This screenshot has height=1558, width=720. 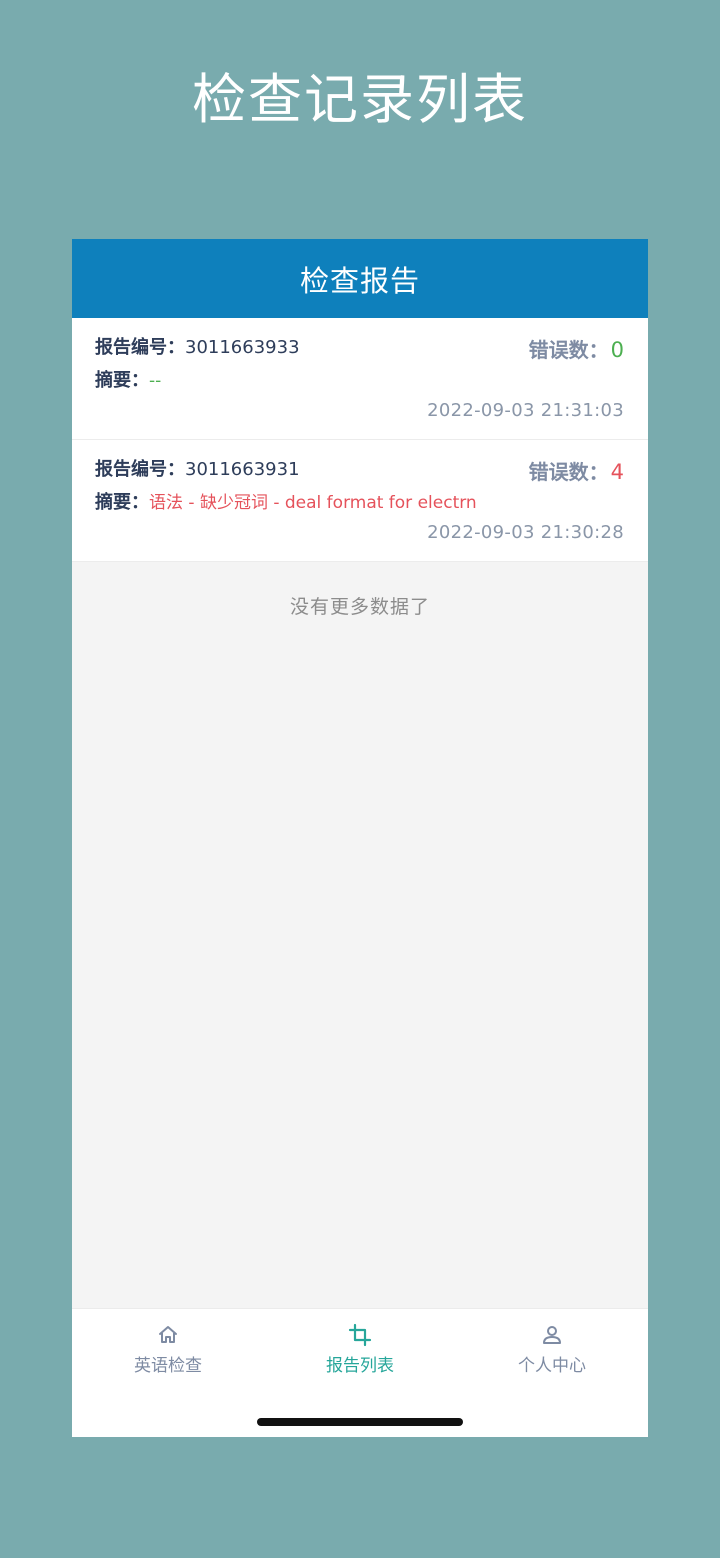 What do you see at coordinates (168, 1366) in the screenshot?
I see `tab-label: 英语检查` at bounding box center [168, 1366].